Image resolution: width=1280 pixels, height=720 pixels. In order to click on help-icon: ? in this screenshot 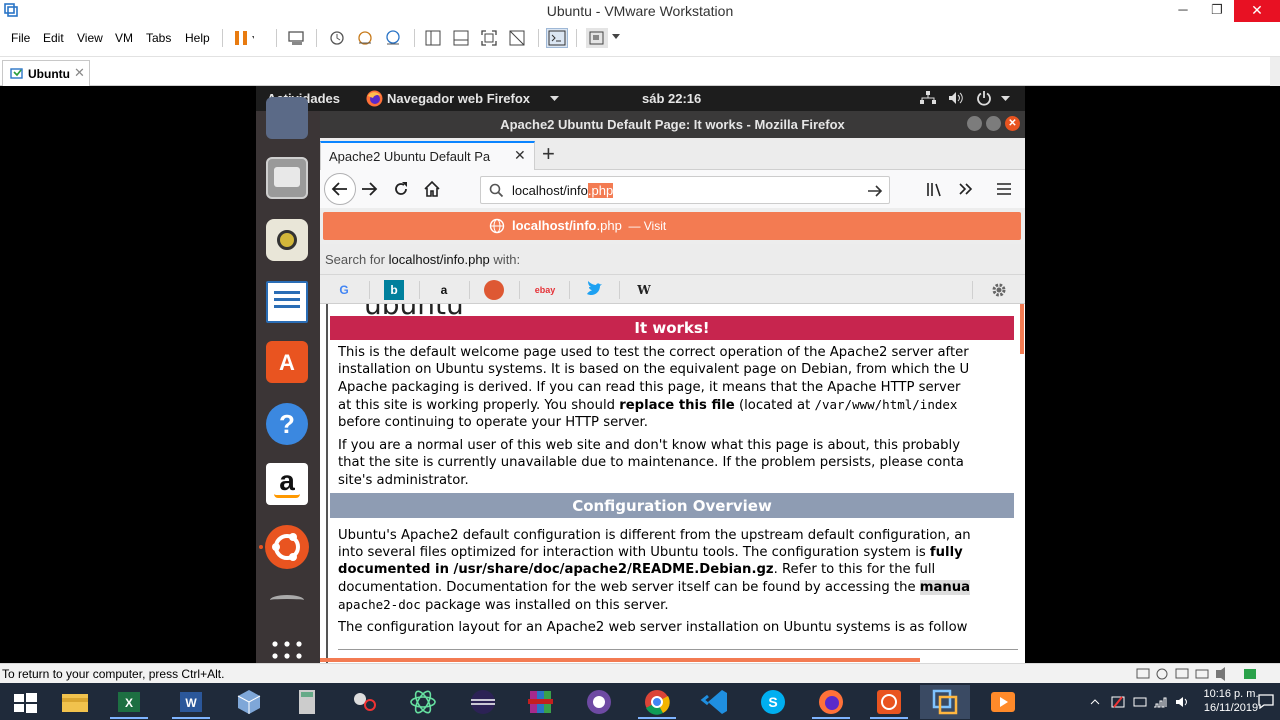, I will do `click(287, 424)`.